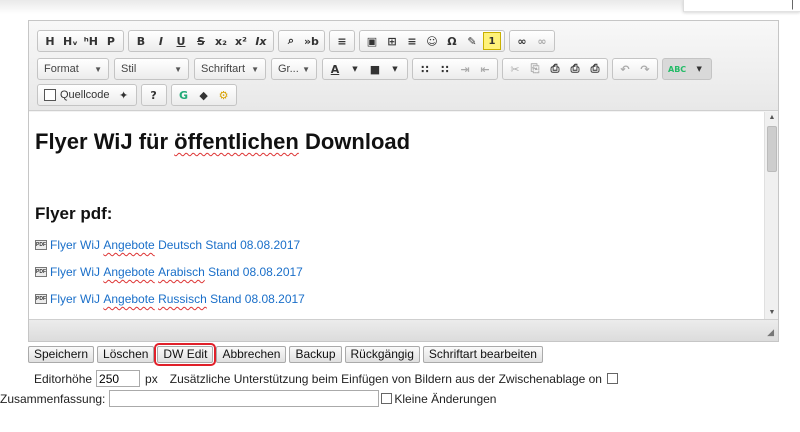  I want to click on edit-font-button: Schriftart bearbeiten, so click(482, 354).